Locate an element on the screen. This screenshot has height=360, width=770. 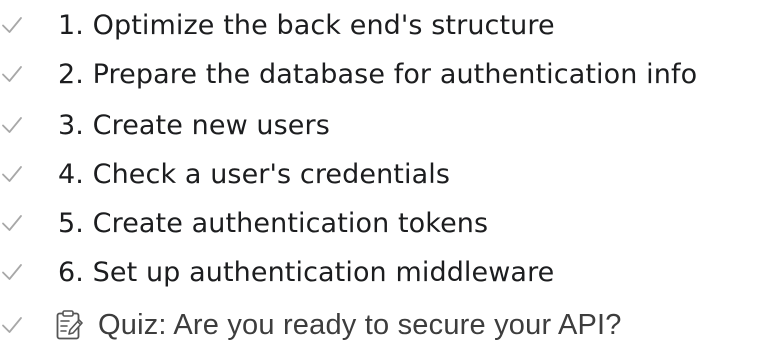
quiz-item: Quiz: Are you ready to secure your API? is located at coordinates (385, 325).